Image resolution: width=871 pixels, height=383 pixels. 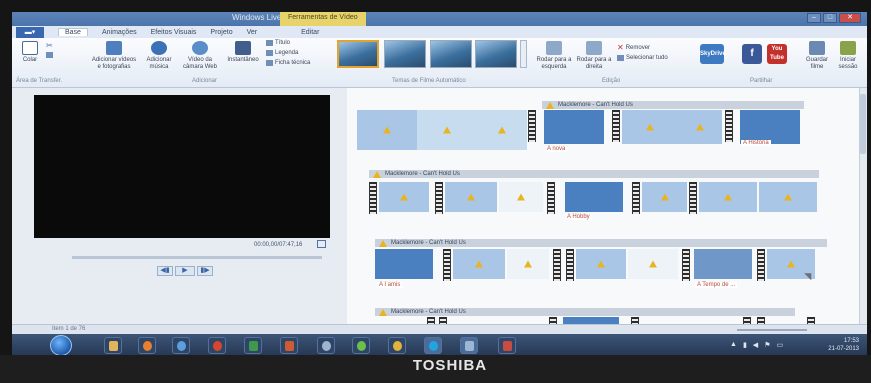 I want to click on close-button: ✕, so click(x=850, y=18).